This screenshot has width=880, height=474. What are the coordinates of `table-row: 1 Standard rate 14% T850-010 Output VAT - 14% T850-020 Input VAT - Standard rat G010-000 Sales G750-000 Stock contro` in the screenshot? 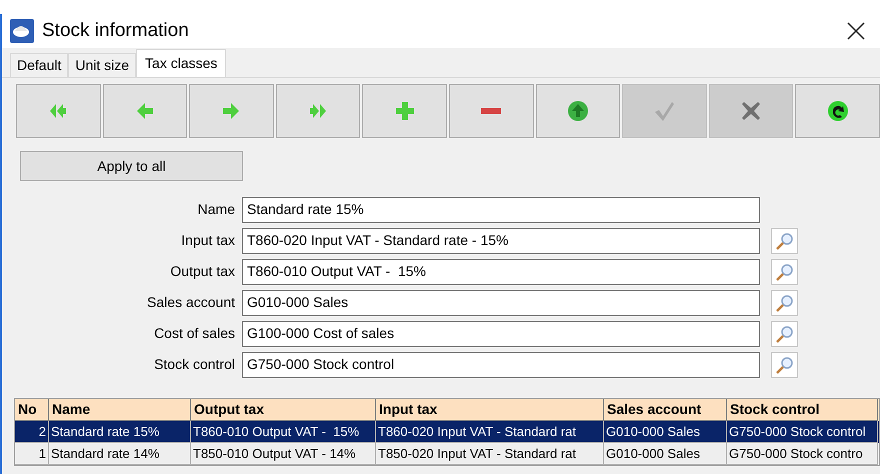 It's located at (447, 454).